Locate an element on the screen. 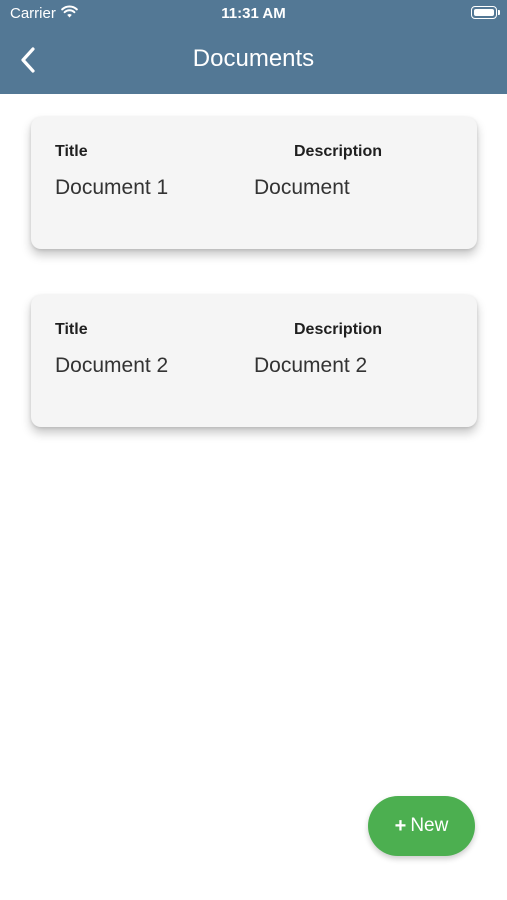 The width and height of the screenshot is (507, 900). document-description: Document is located at coordinates (302, 187).